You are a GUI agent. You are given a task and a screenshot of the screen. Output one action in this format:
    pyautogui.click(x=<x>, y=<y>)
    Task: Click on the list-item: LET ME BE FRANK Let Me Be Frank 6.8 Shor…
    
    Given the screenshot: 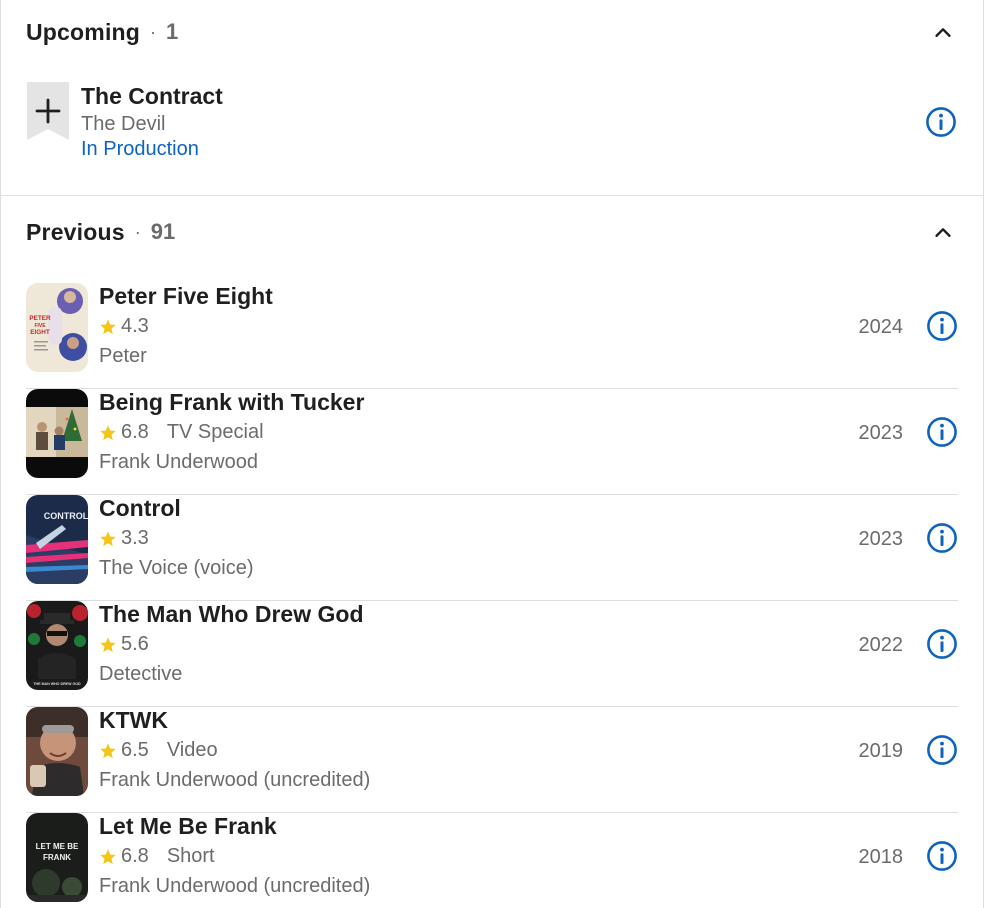 What is the action you would take?
    pyautogui.click(x=492, y=860)
    